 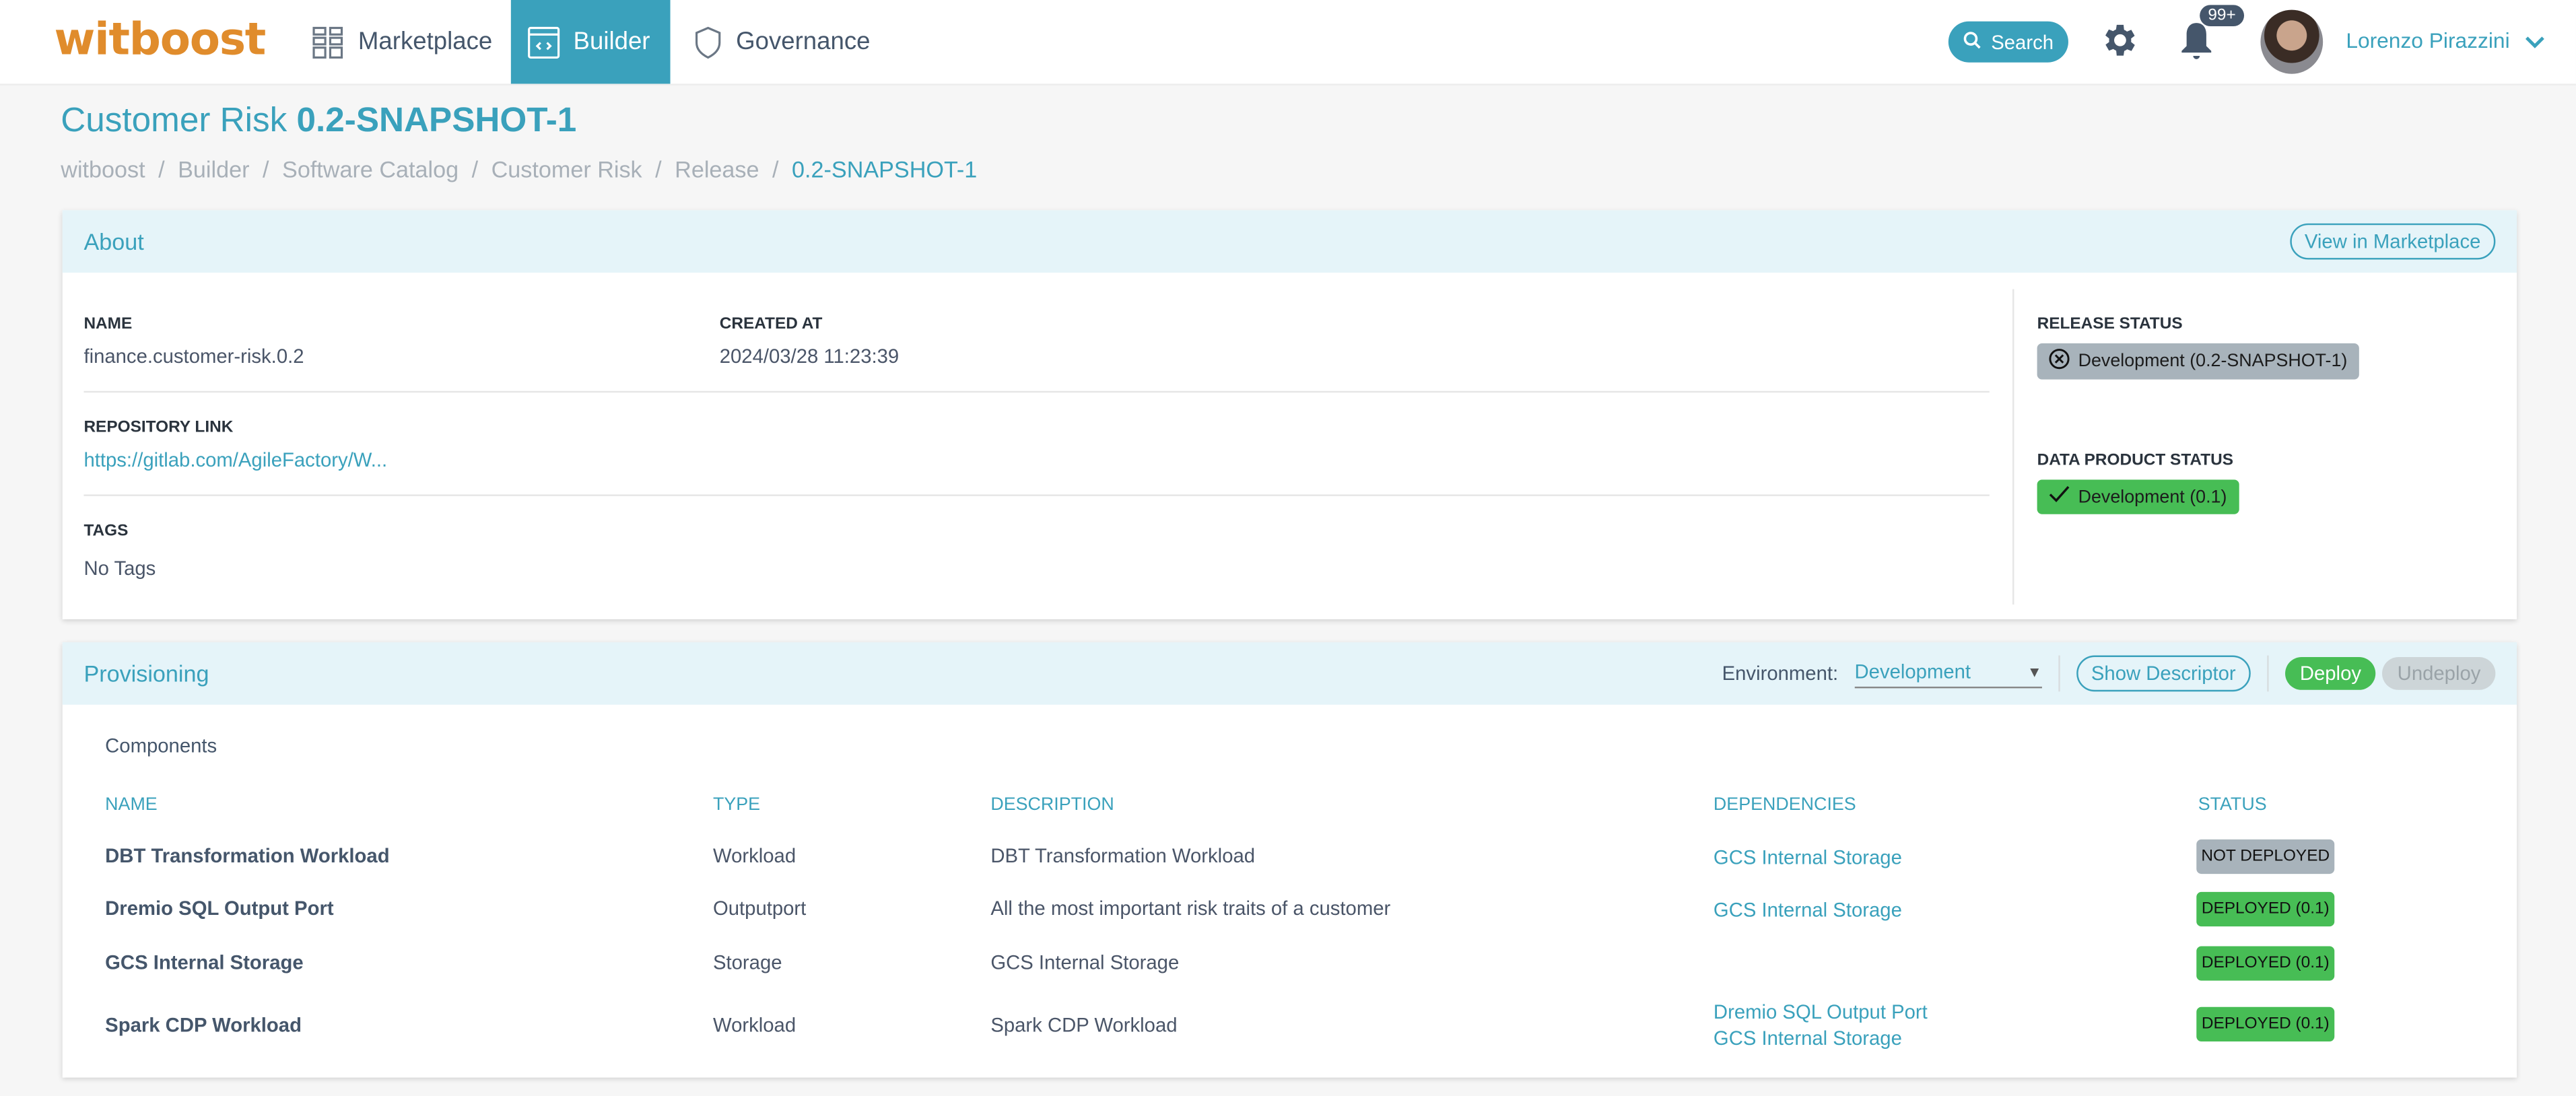 What do you see at coordinates (2152, 497) in the screenshot?
I see `data-product-status-value: Development (0.1)` at bounding box center [2152, 497].